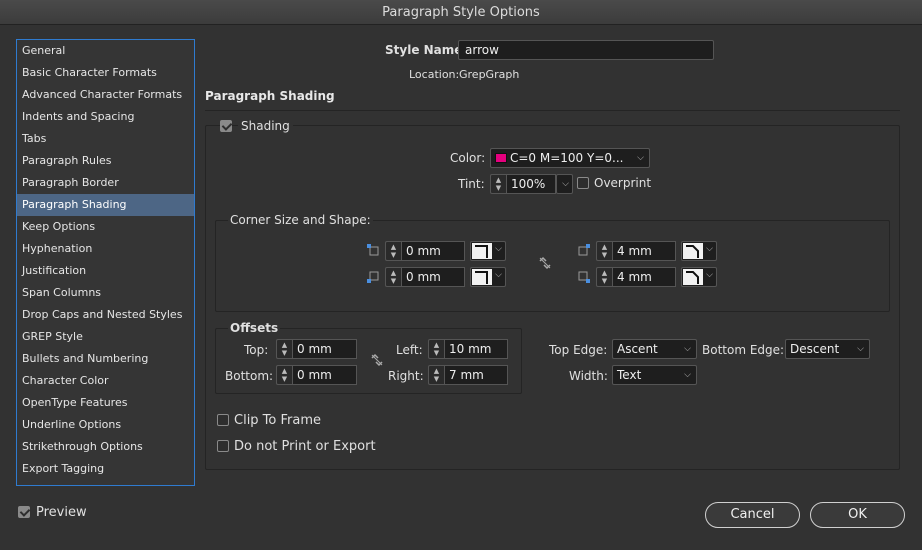 This screenshot has height=550, width=922. Describe the element at coordinates (584, 250) in the screenshot. I see `top-right-corner-icon` at that location.